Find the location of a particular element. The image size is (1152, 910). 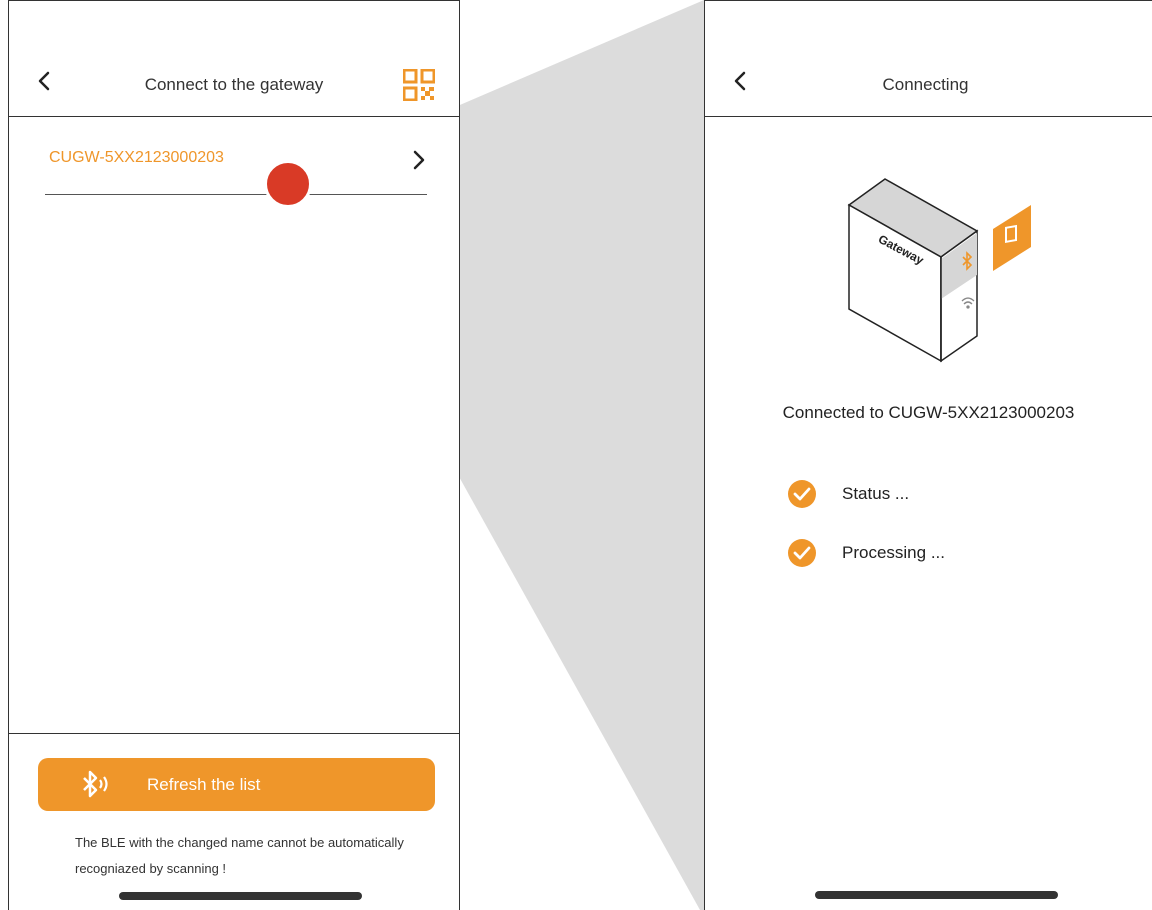

device-name: CUGW-5XX2123000203 is located at coordinates (136, 157).